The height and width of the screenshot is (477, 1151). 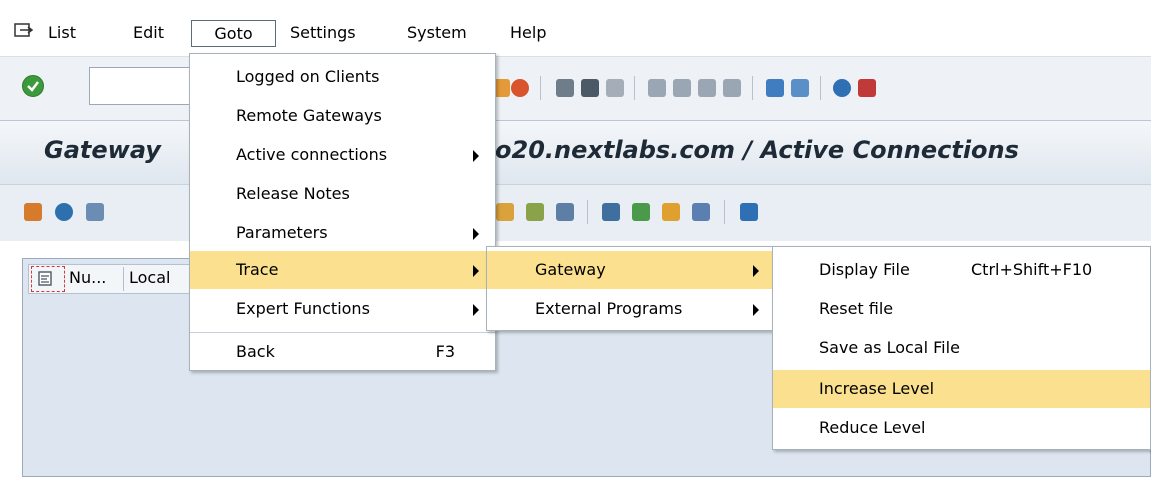 What do you see at coordinates (102, 150) in the screenshot?
I see `page-title-left: Gateway` at bounding box center [102, 150].